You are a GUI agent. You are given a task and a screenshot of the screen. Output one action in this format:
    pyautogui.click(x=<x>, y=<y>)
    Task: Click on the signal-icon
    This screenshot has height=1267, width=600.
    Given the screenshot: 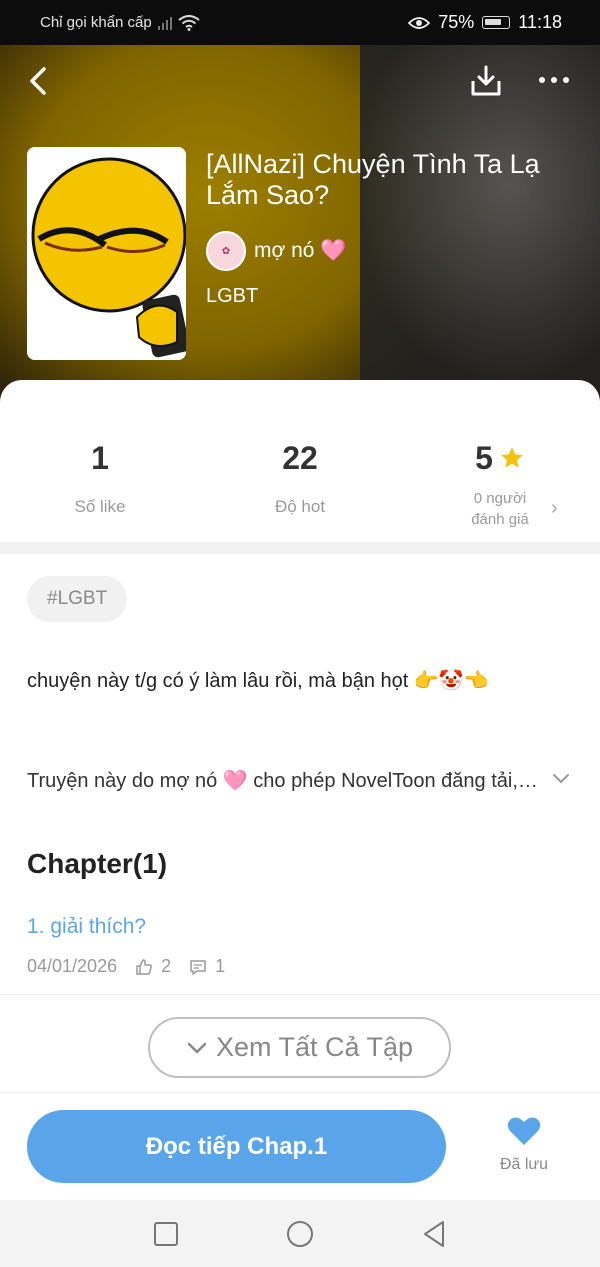 What is the action you would take?
    pyautogui.click(x=164, y=23)
    